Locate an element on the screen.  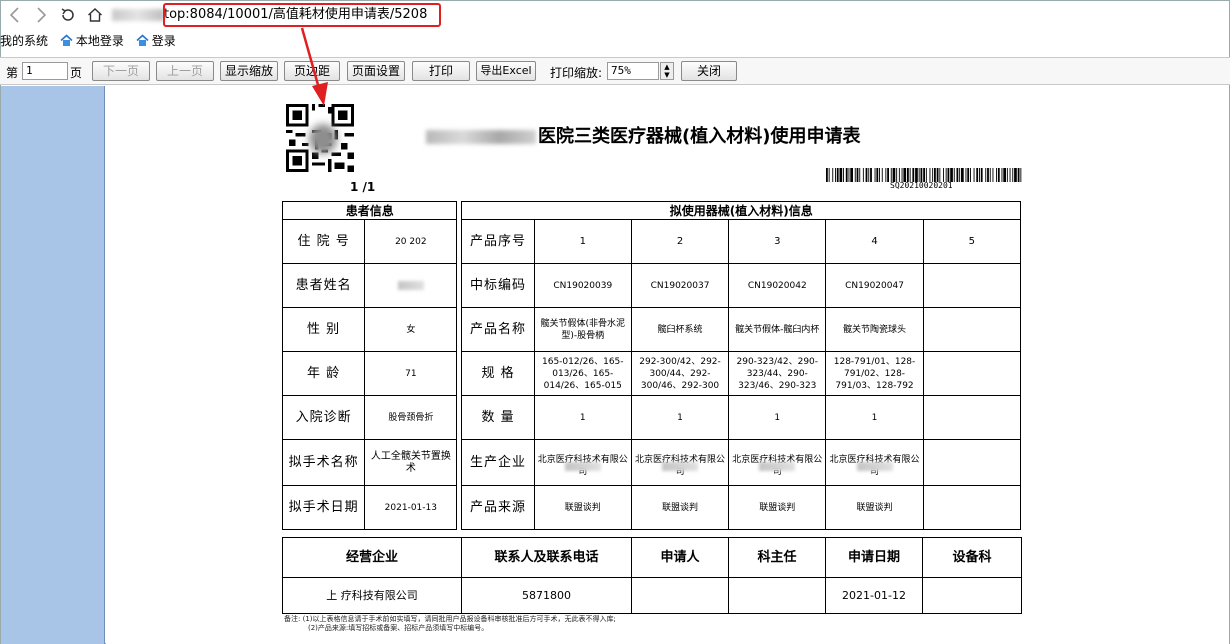
patient-field-value: 2021-01-13 is located at coordinates (411, 507).